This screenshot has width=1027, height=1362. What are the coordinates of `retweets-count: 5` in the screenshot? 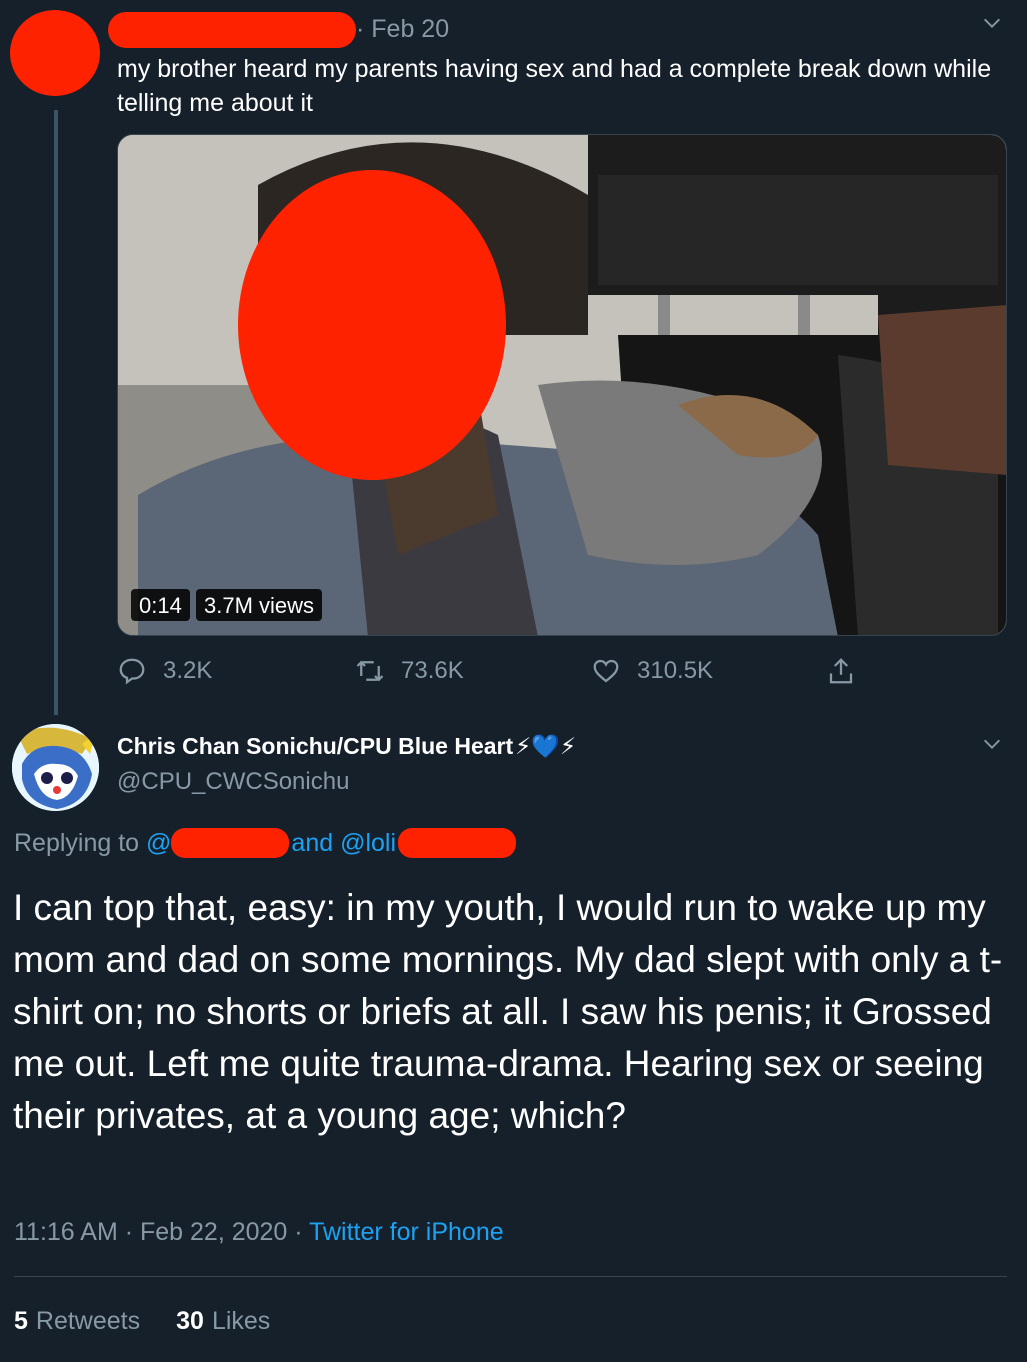 It's located at (21, 1321).